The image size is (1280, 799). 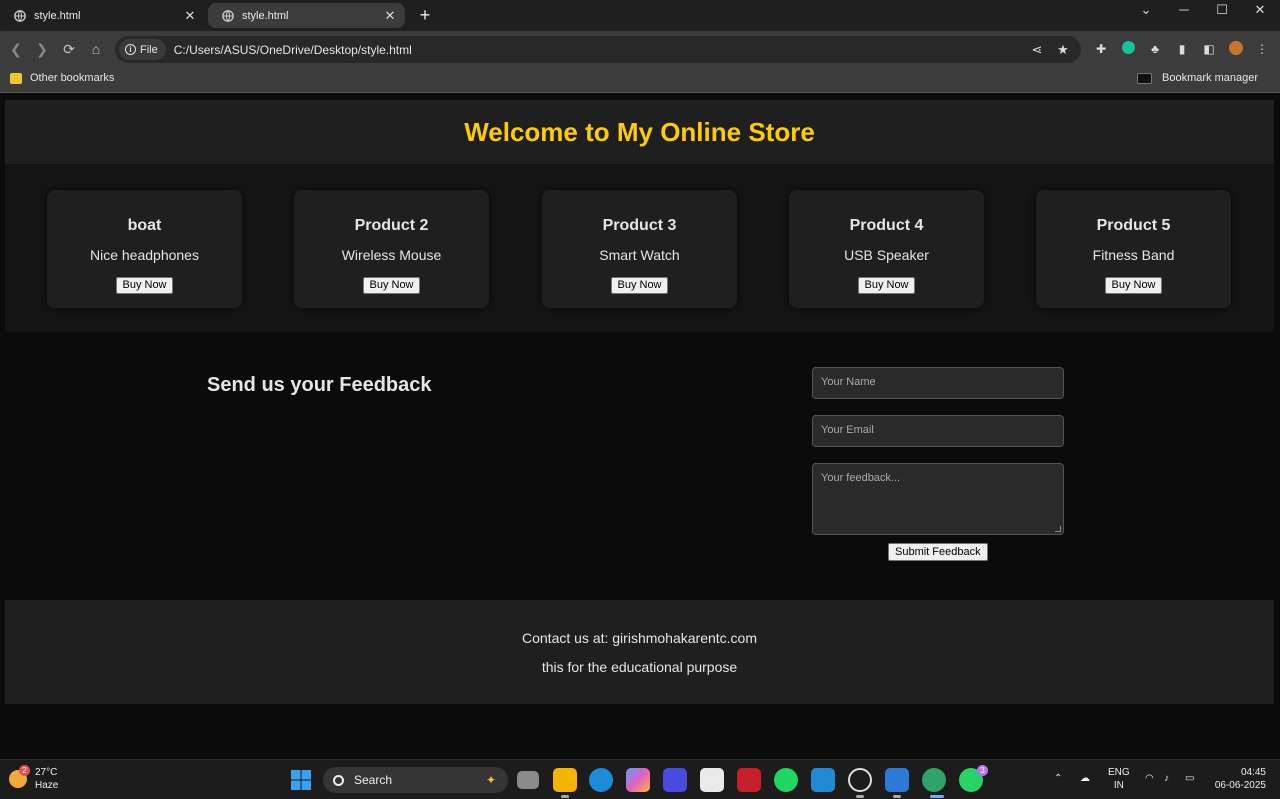 What do you see at coordinates (1262, 49) in the screenshot?
I see `menu-kebab-icon: ⋮` at bounding box center [1262, 49].